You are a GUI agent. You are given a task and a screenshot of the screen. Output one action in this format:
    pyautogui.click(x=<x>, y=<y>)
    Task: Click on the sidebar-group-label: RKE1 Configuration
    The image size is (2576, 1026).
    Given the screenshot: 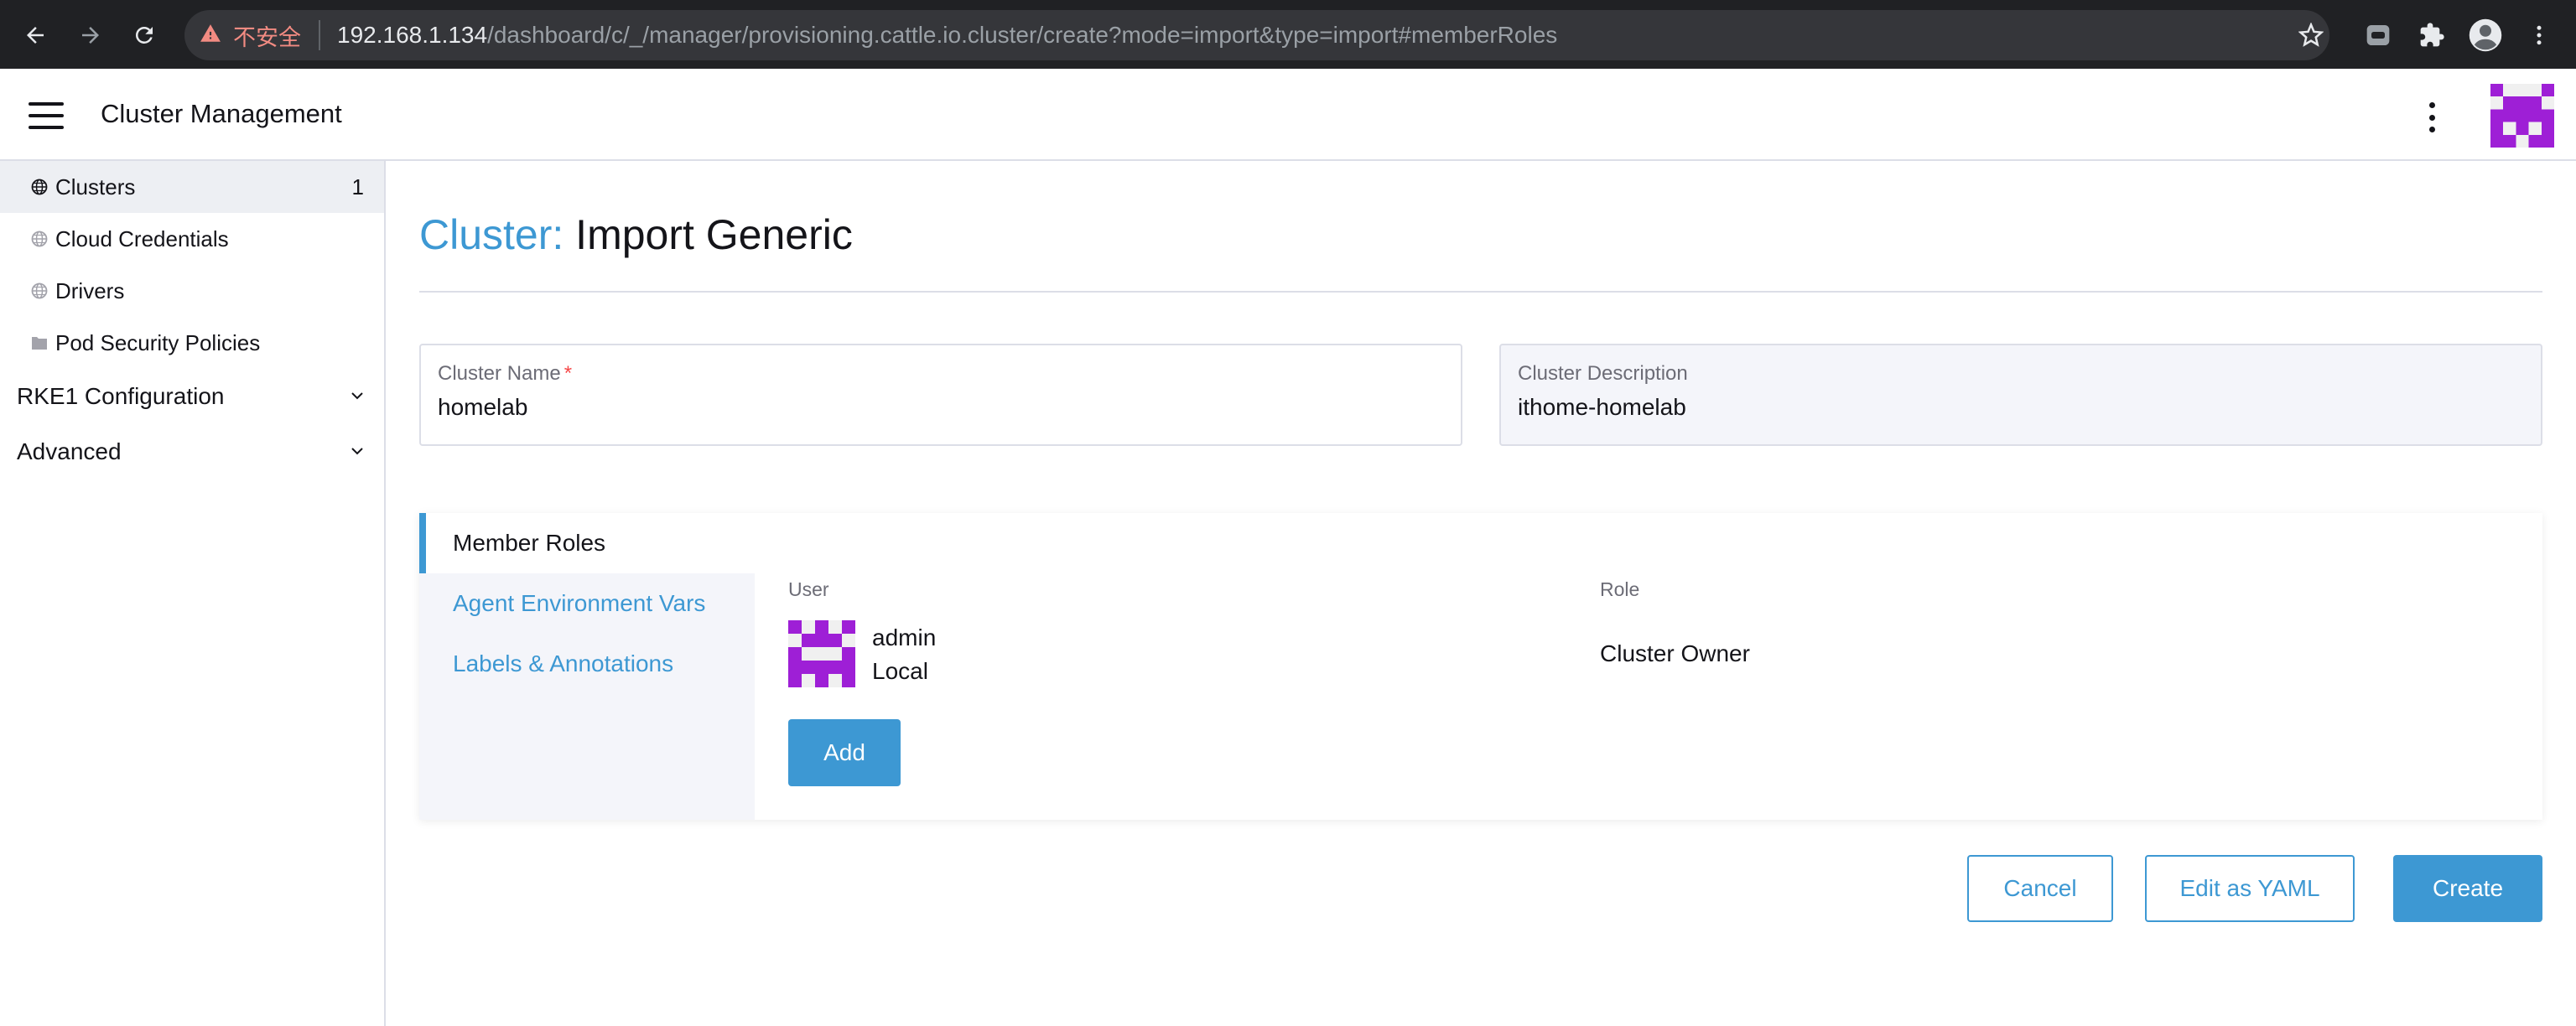 What is the action you would take?
    pyautogui.click(x=121, y=396)
    